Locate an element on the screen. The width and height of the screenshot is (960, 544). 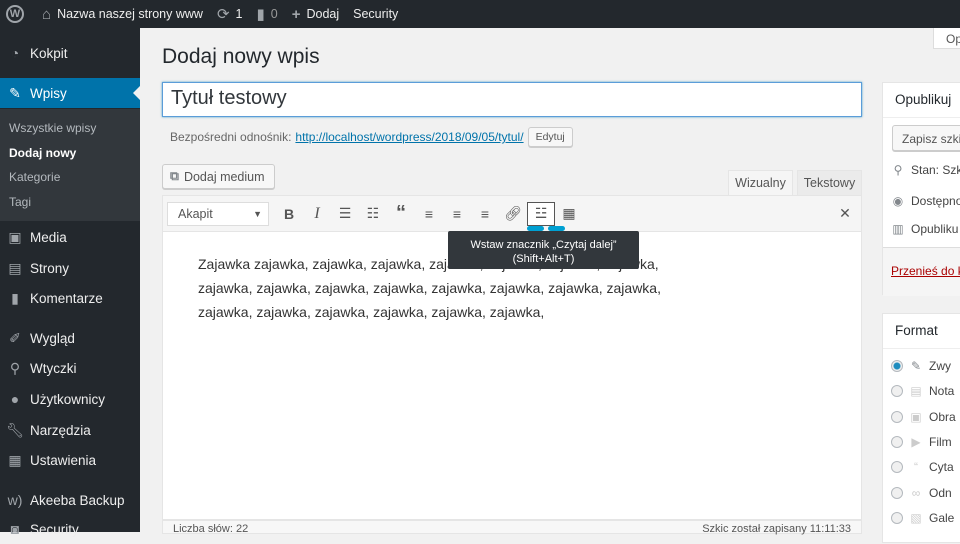
link-icon: 🔗︎ is located at coordinates (513, 214).